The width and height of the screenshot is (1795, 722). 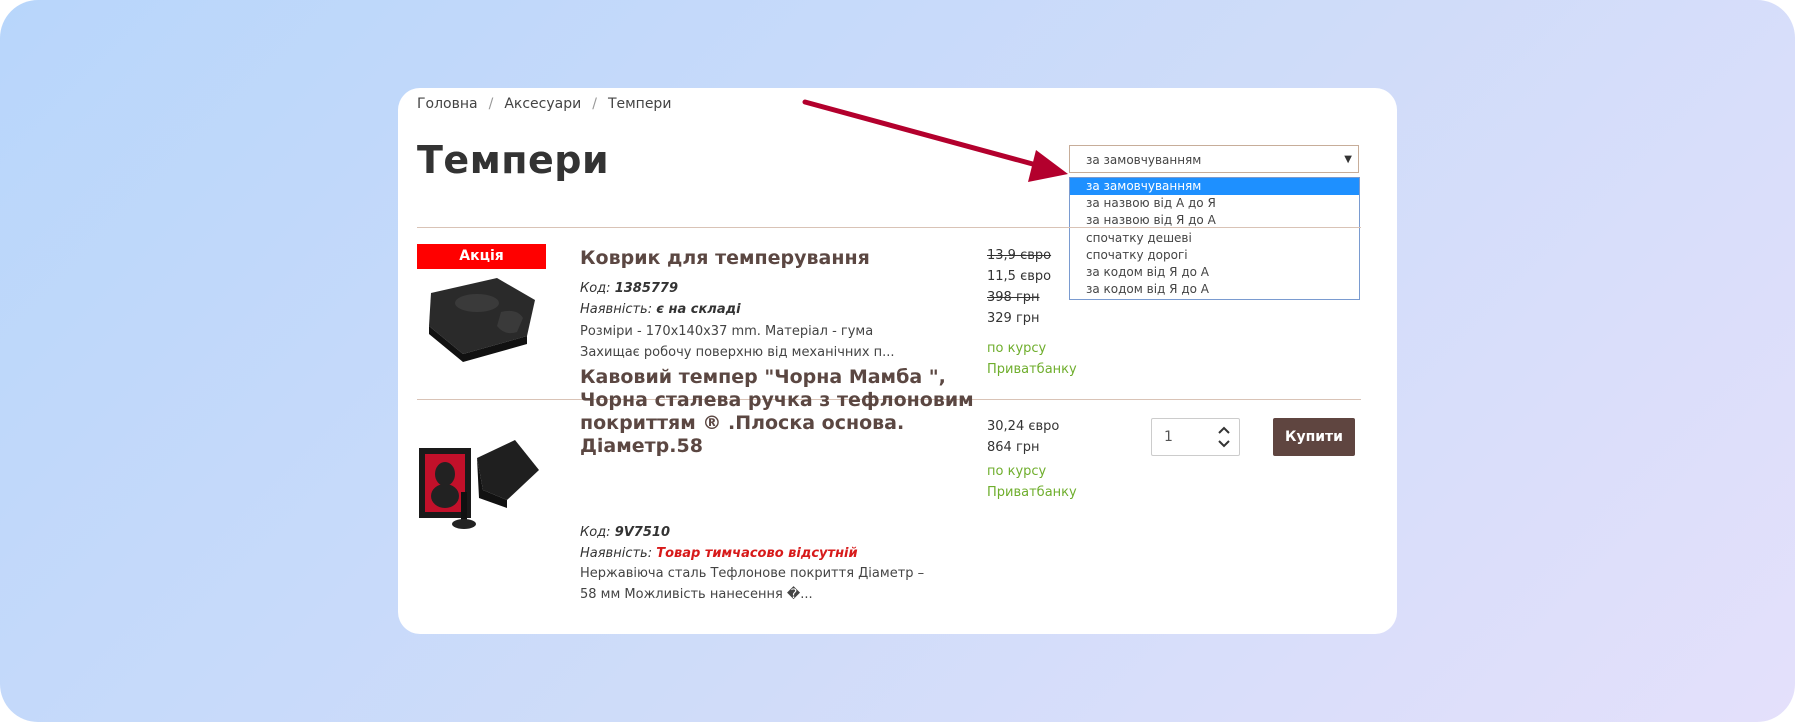 I want to click on breadcrumb: Головна / Аксесуари / Темпери, so click(x=544, y=104).